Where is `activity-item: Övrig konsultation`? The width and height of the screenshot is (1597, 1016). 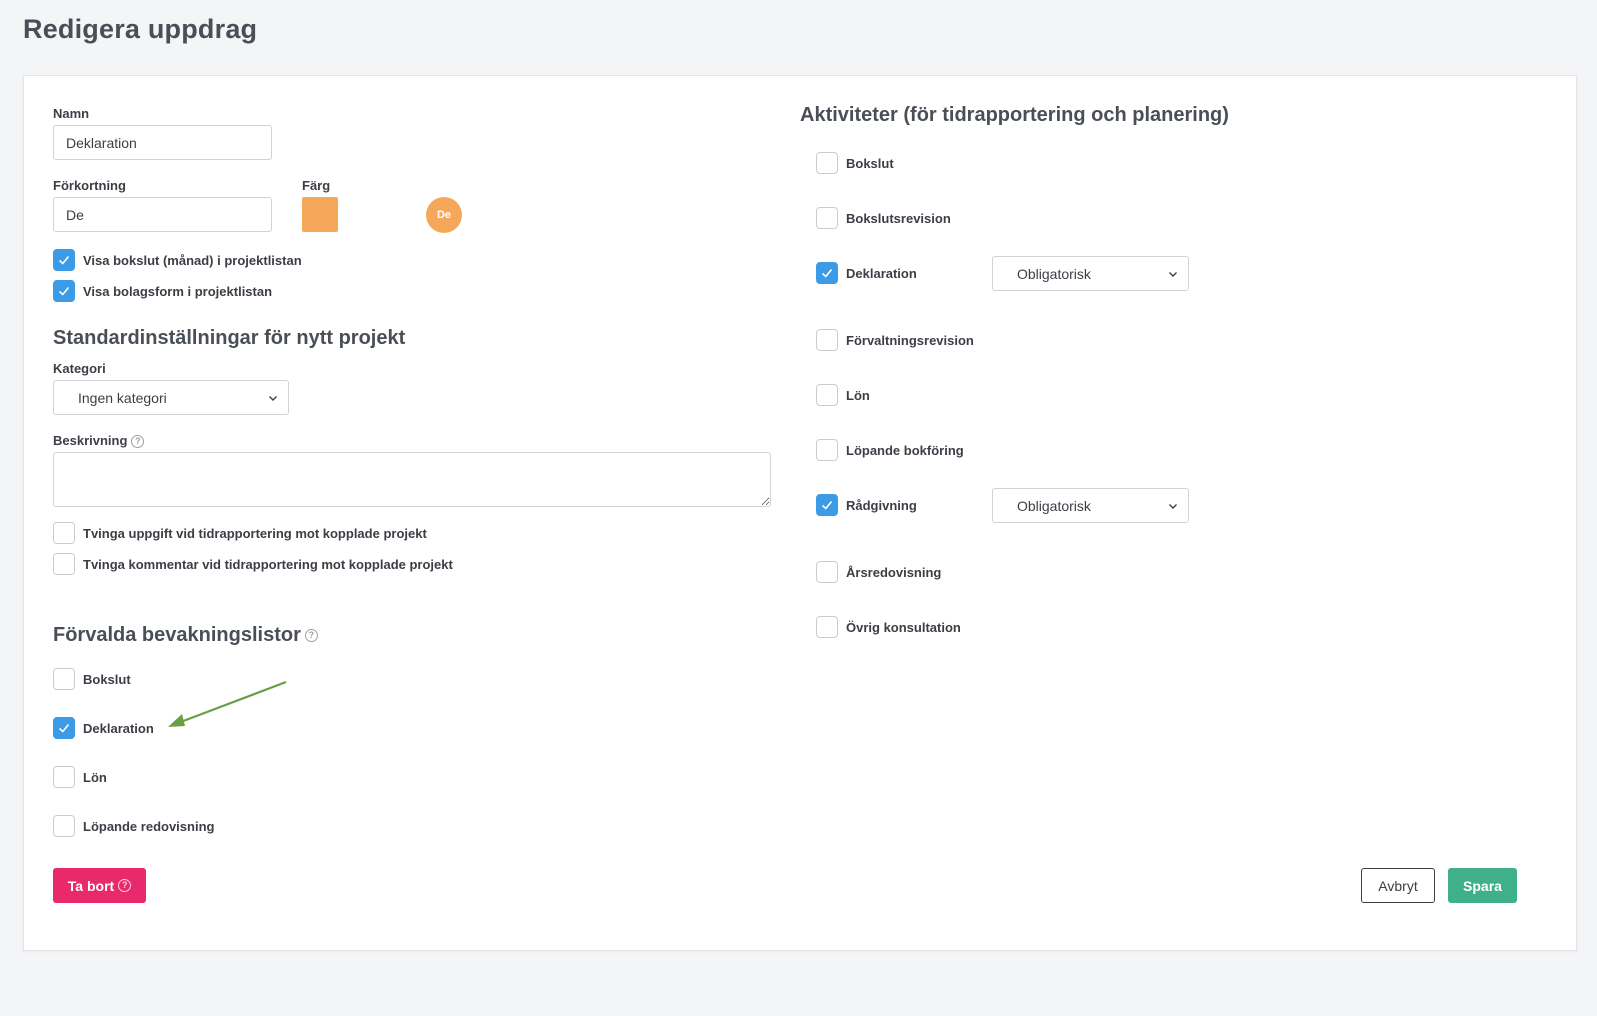 activity-item: Övrig konsultation is located at coordinates (888, 627).